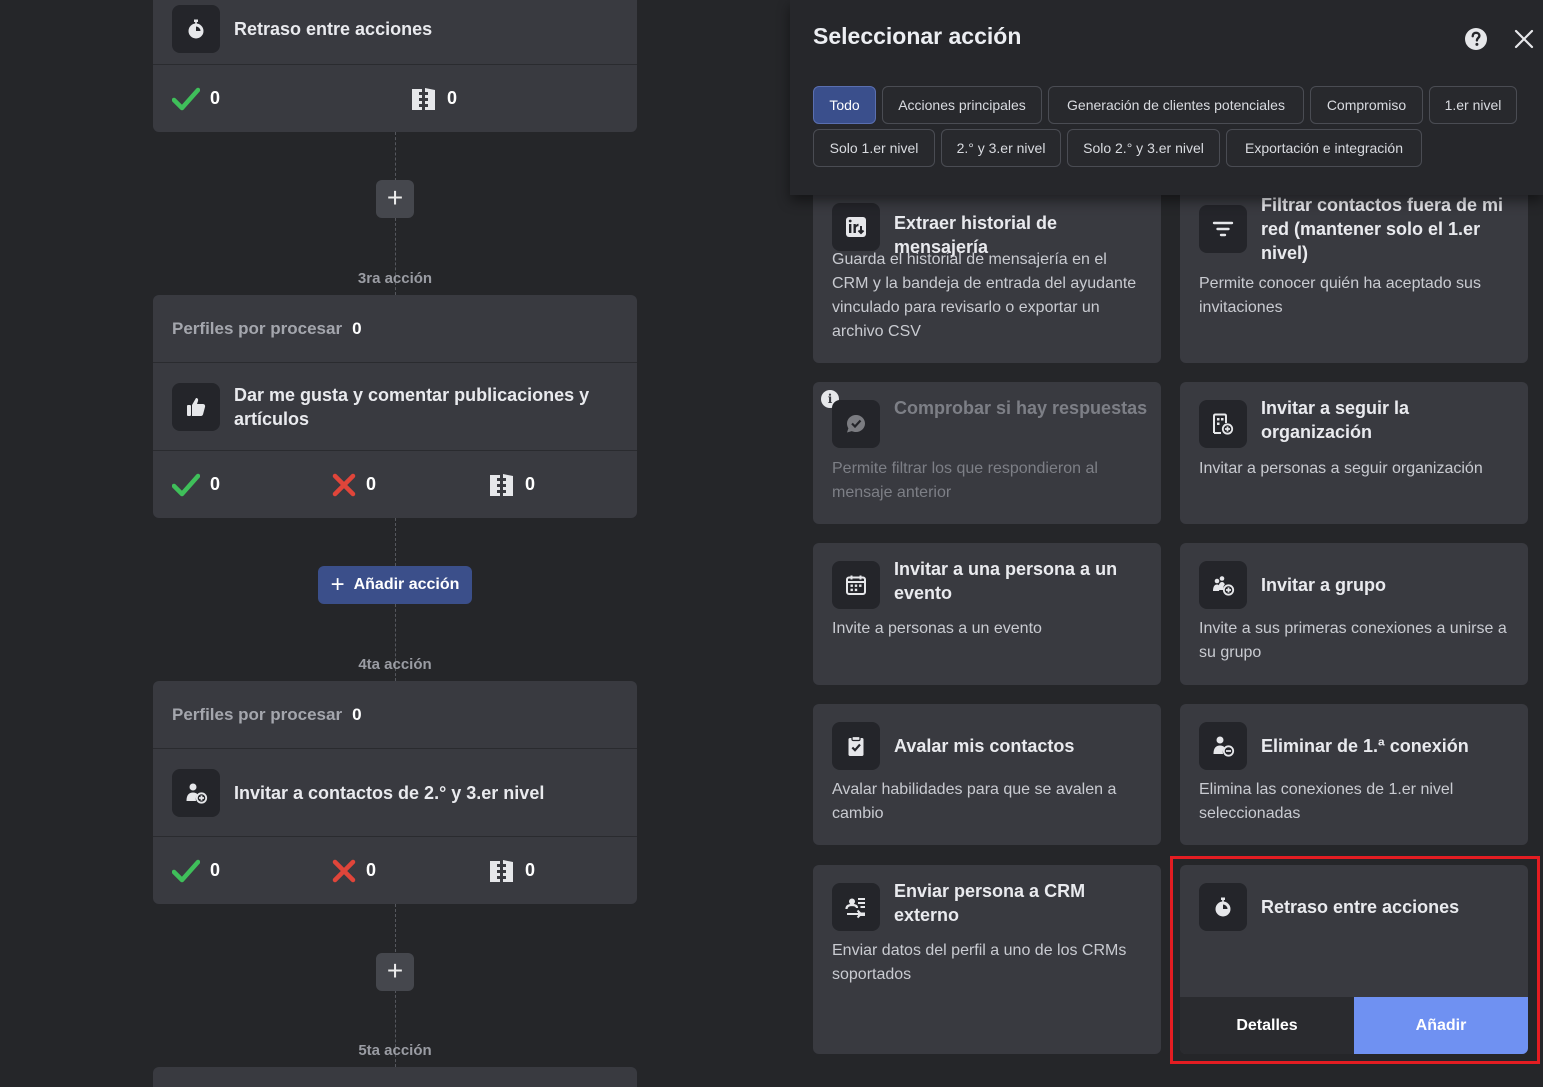 This screenshot has width=1543, height=1087. I want to click on linkedin-export-icon, so click(856, 227).